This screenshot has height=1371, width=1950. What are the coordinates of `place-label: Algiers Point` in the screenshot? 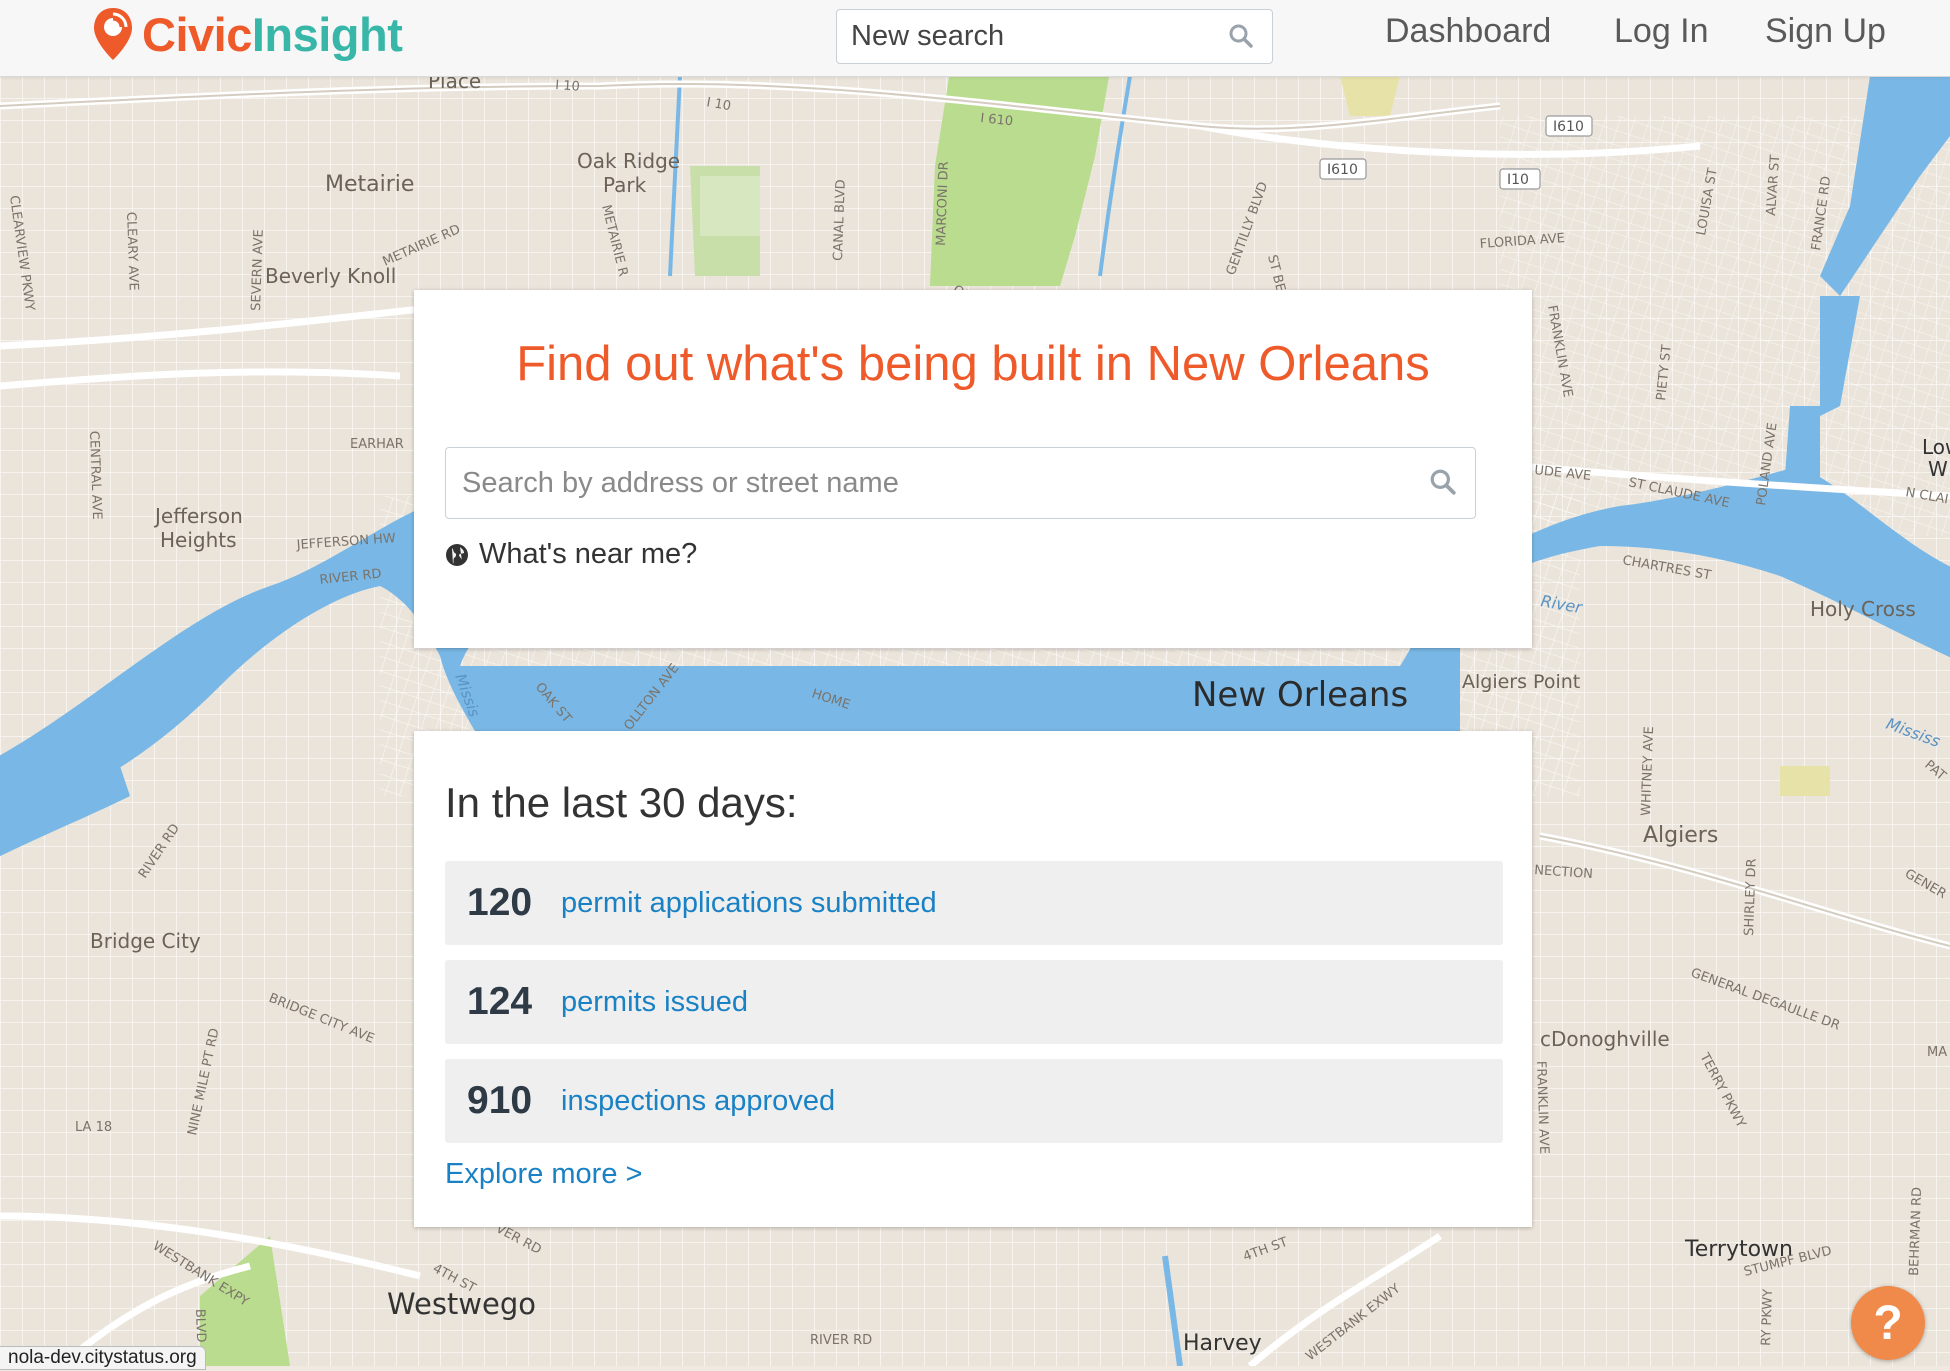 It's located at (1521, 682).